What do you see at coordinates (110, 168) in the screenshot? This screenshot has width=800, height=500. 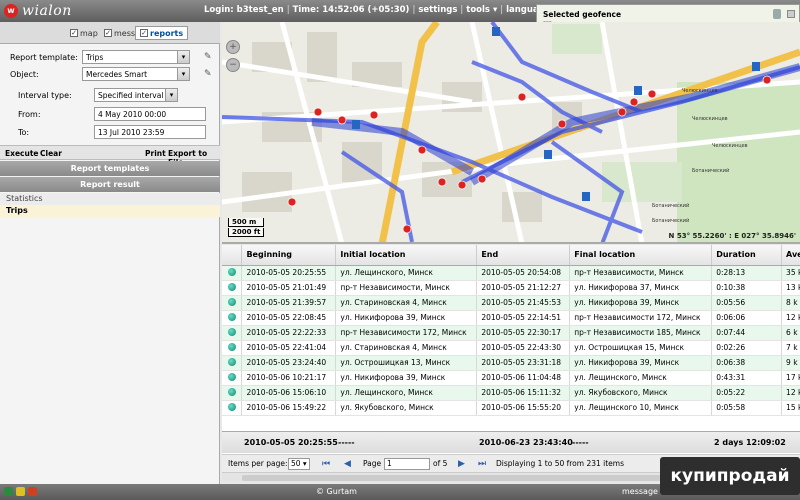 I see `report-templates-bar: Report templates` at bounding box center [110, 168].